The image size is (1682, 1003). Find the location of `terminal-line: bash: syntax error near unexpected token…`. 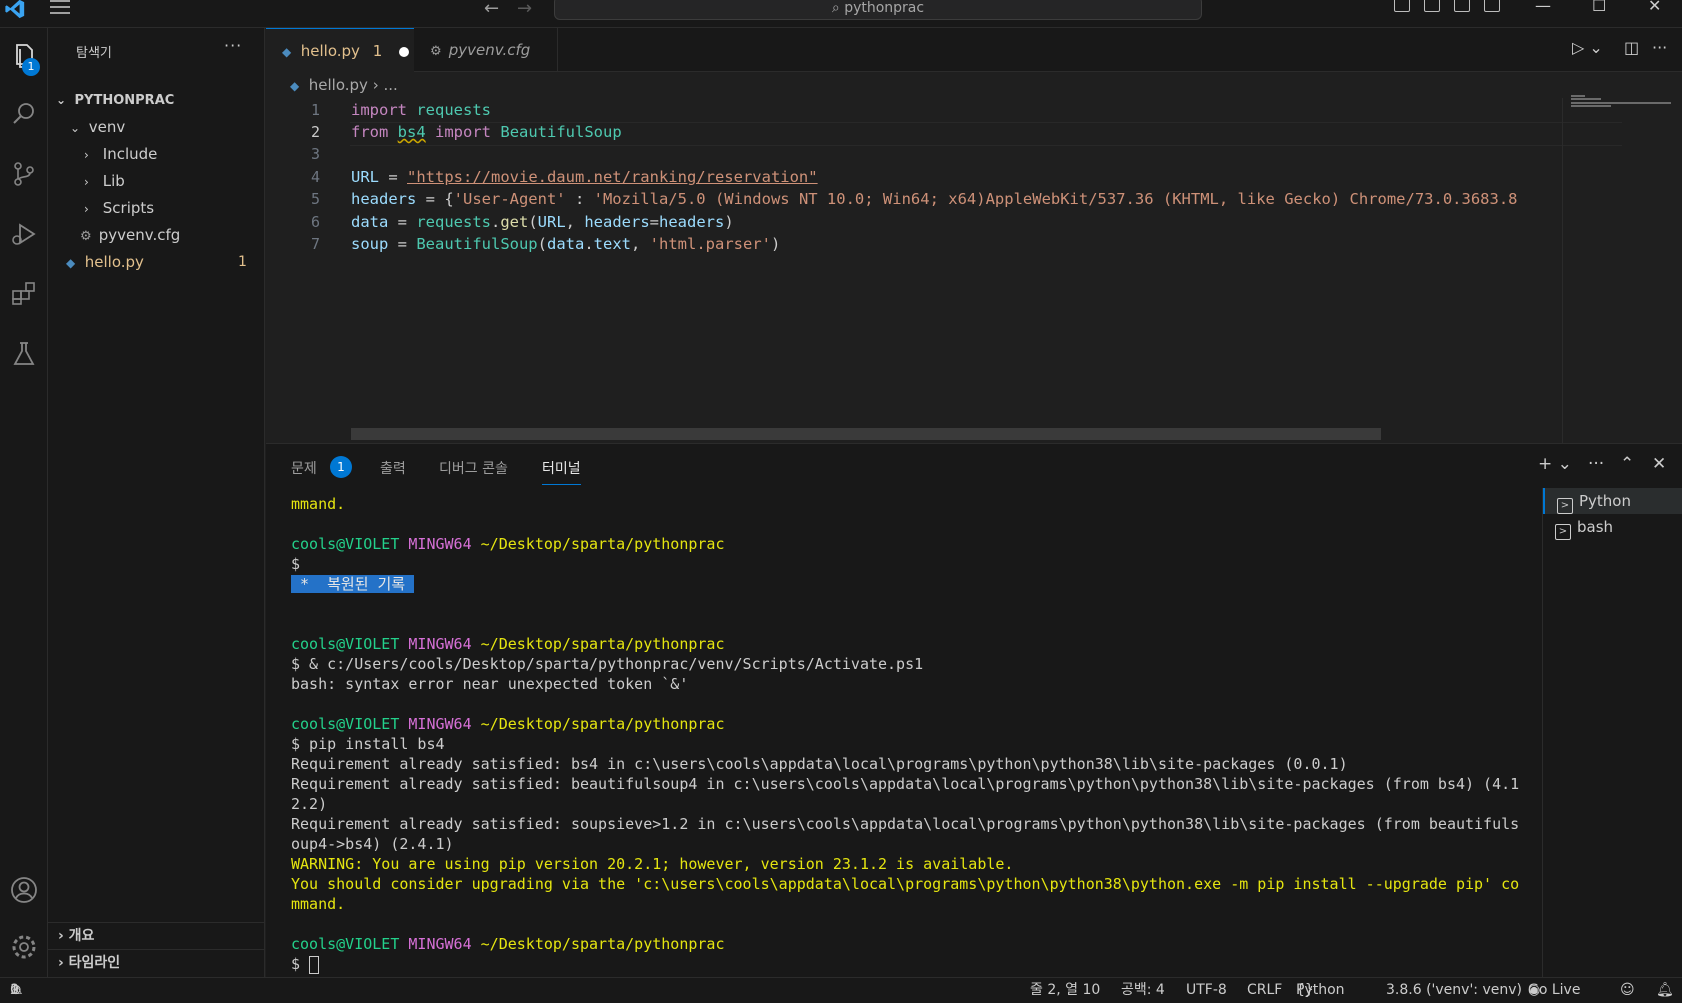

terminal-line: bash: syntax error near unexpected token… is located at coordinates (490, 684).